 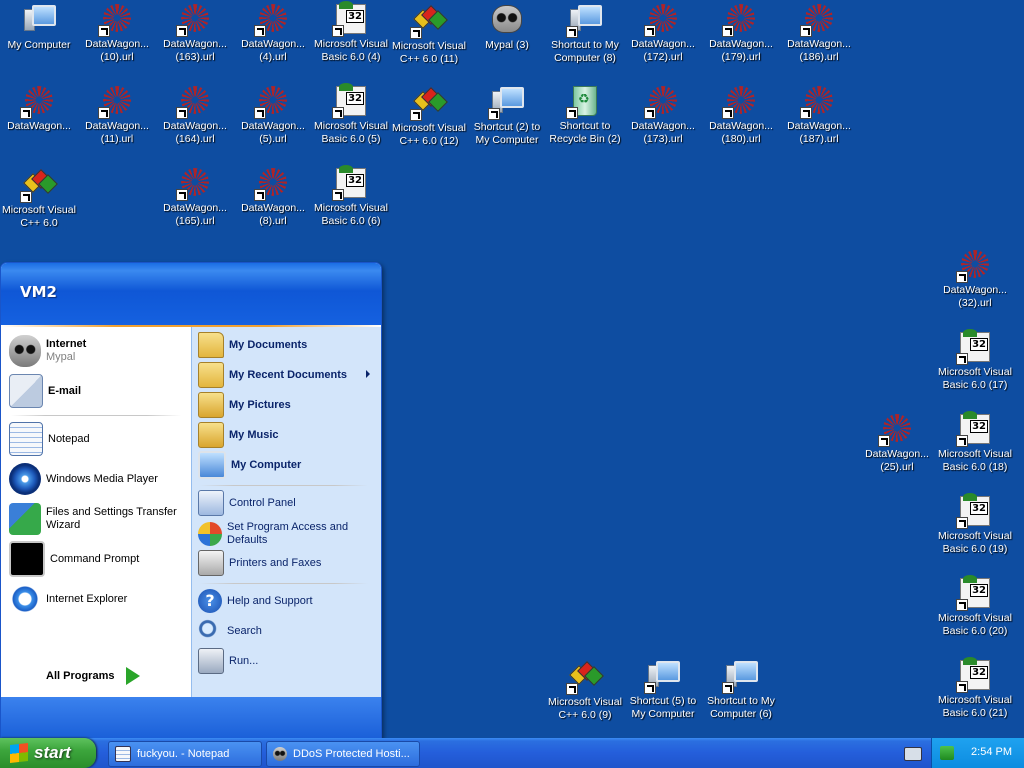 I want to click on menu-item-my-recent-documents: My Recent Documents, so click(x=288, y=375).